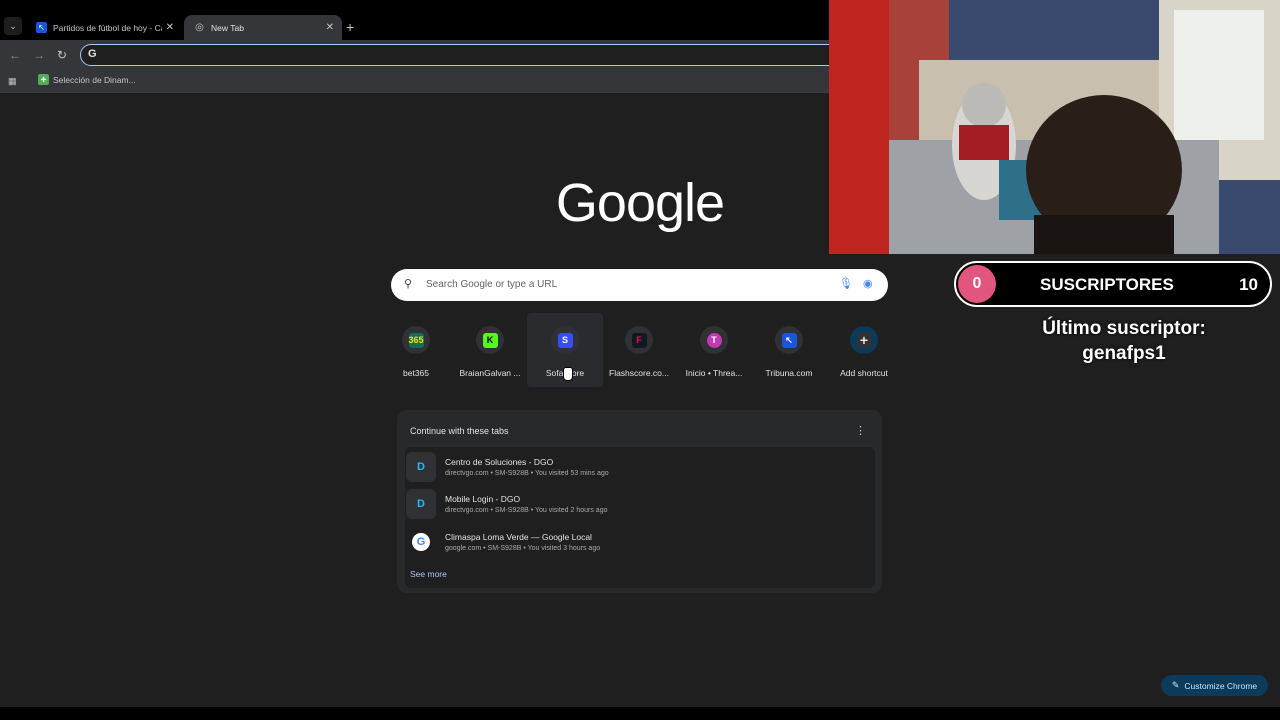 The height and width of the screenshot is (720, 1280). I want to click on new-tab-button: +, so click(350, 27).